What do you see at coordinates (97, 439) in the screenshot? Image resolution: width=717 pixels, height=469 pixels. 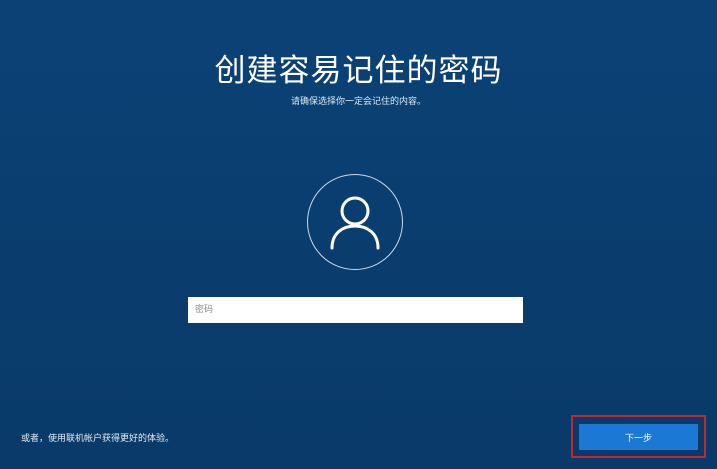 I see `online-account-link: 或者，使用联机帐户获得更好的体验。` at bounding box center [97, 439].